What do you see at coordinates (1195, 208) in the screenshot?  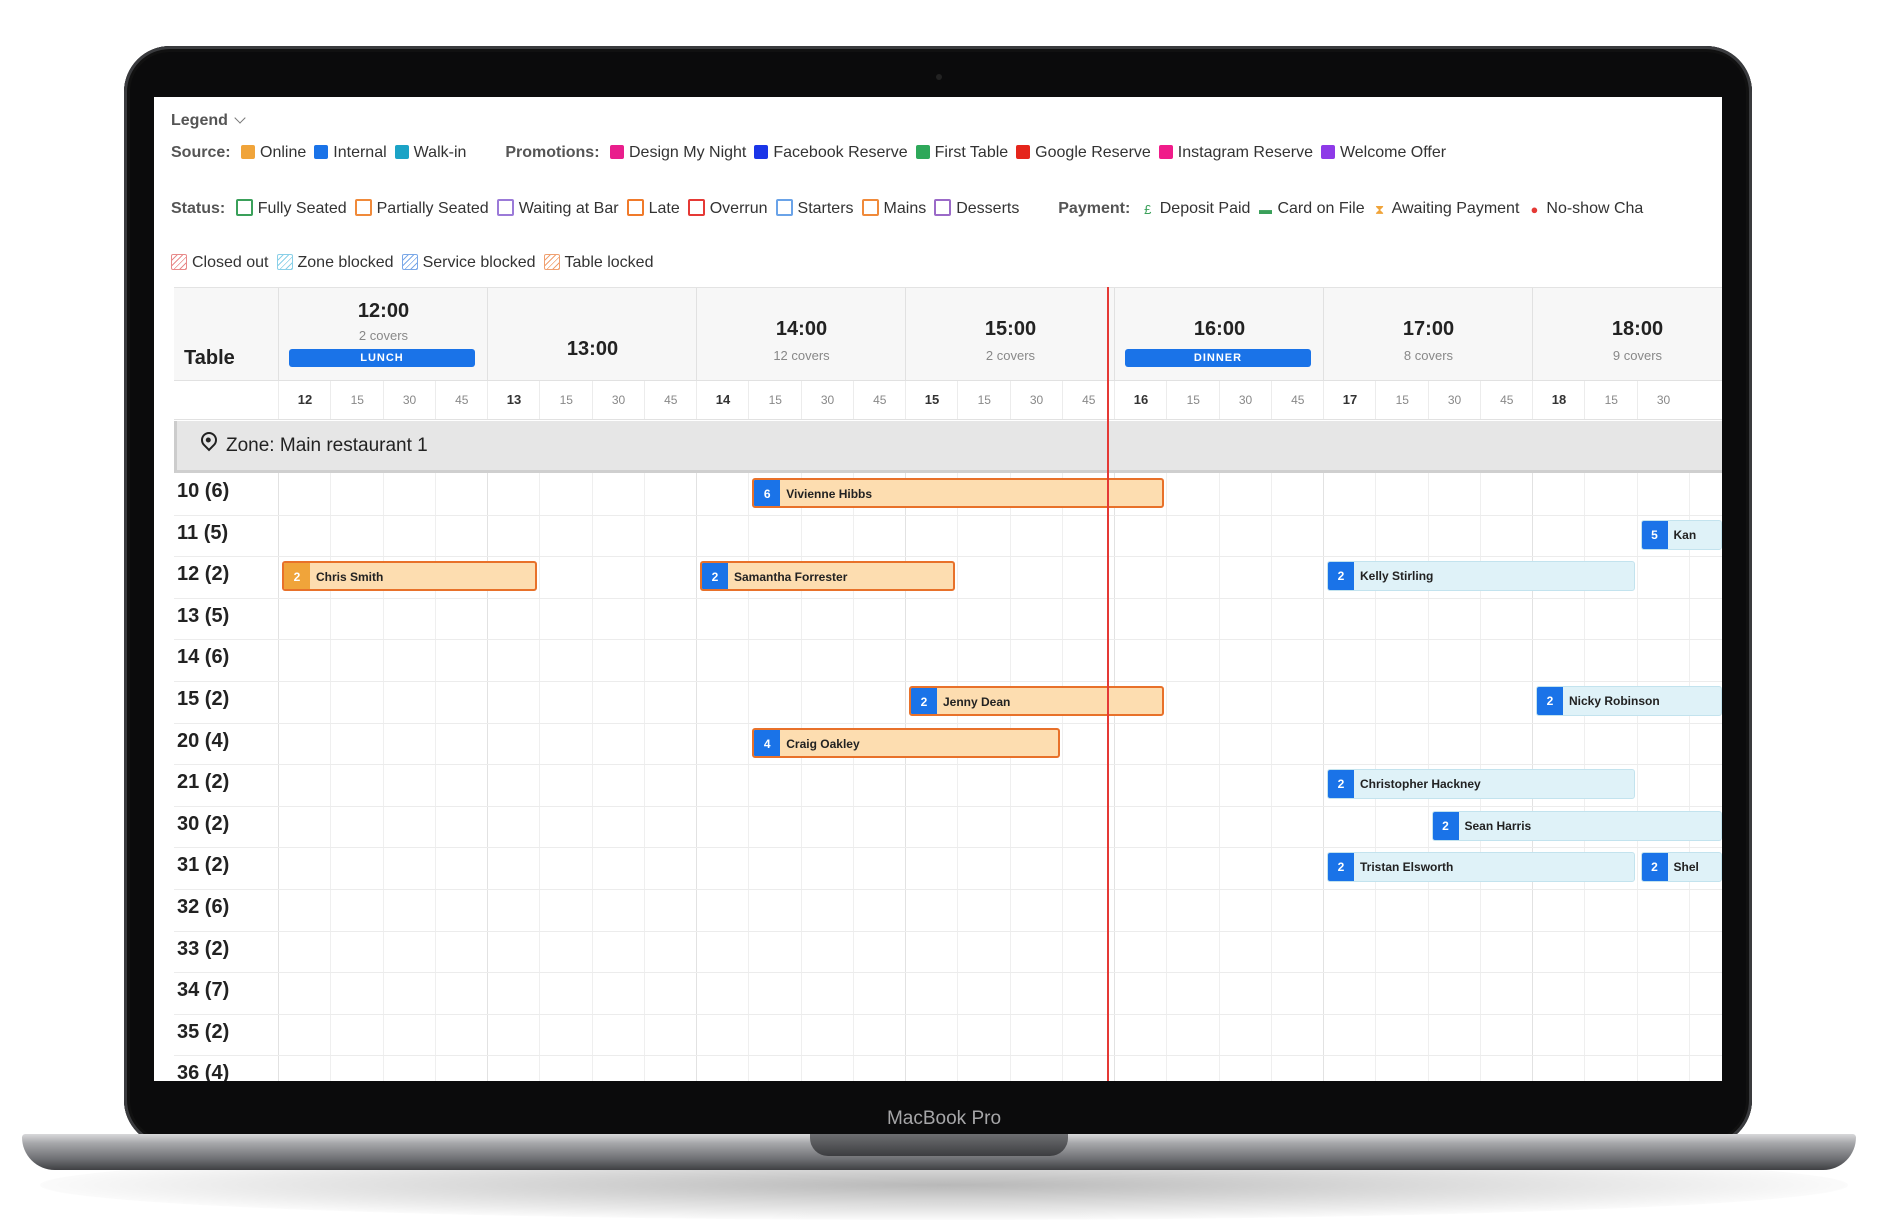 I see `legend-payment-deposit-paid: £ Deposit Paid` at bounding box center [1195, 208].